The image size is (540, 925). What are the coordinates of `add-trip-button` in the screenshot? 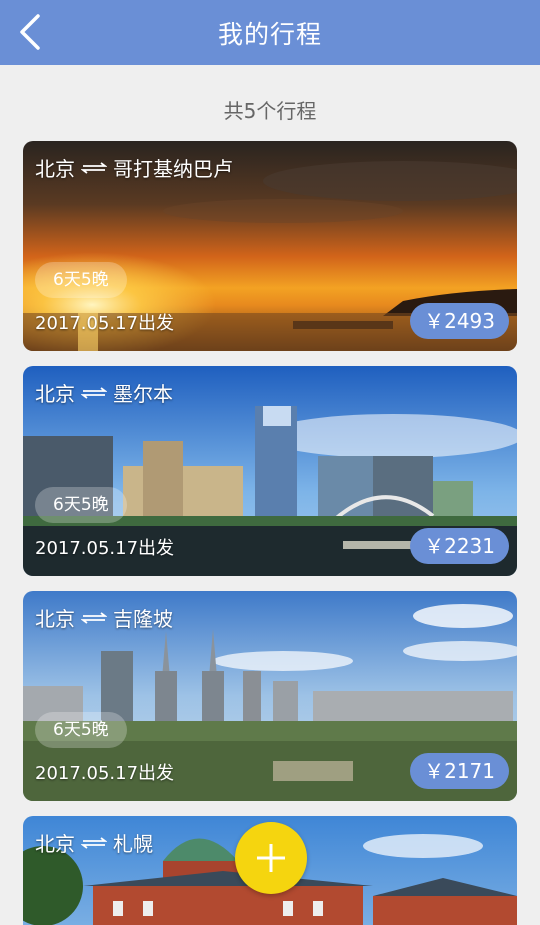 It's located at (271, 858).